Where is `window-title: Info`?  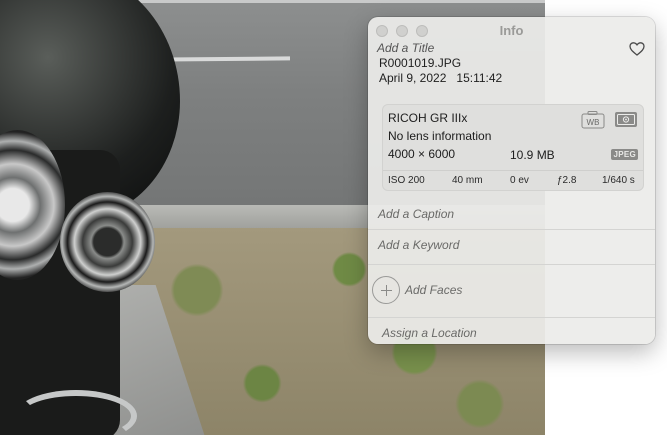 window-title: Info is located at coordinates (511, 30).